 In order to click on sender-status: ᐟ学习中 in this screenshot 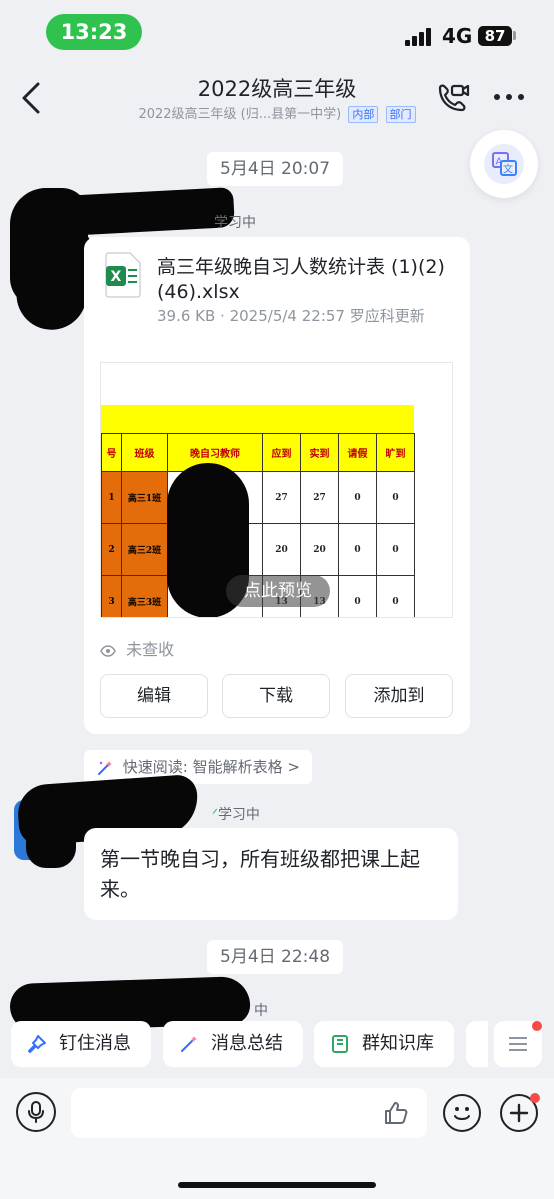, I will do `click(236, 814)`.